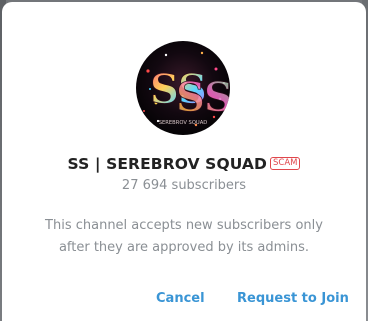 The height and width of the screenshot is (321, 368). I want to click on title-row: SS | SEREBROV SQUAD SCAM, so click(184, 164).